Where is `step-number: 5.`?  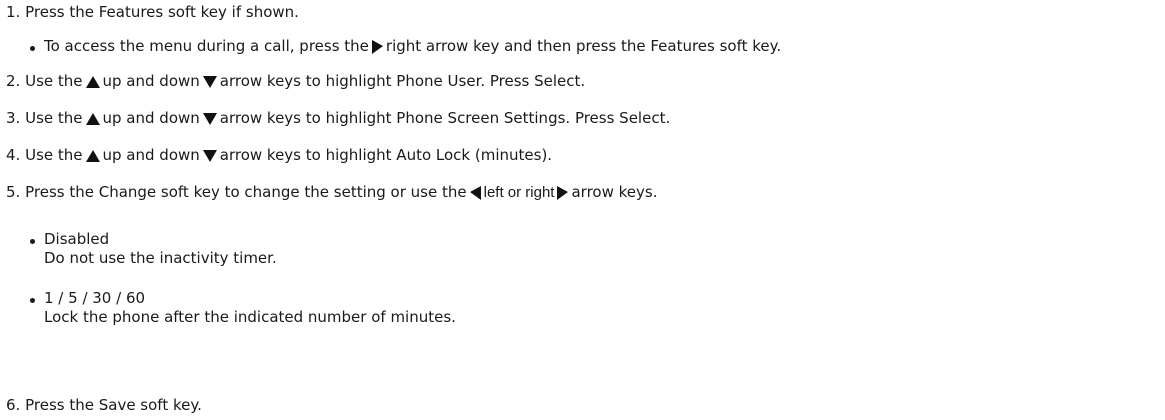
step-number: 5. is located at coordinates (13, 192).